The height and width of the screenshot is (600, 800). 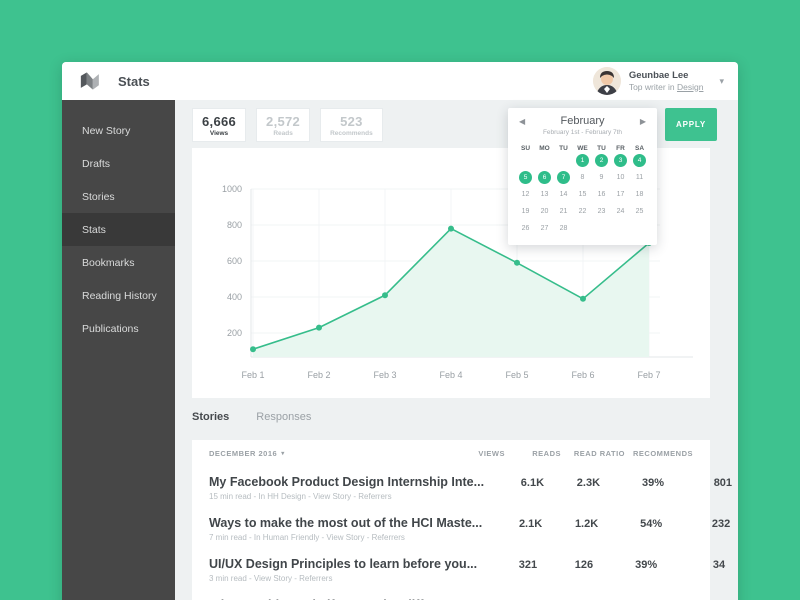 What do you see at coordinates (219, 121) in the screenshot?
I see `stat-value: 6,666` at bounding box center [219, 121].